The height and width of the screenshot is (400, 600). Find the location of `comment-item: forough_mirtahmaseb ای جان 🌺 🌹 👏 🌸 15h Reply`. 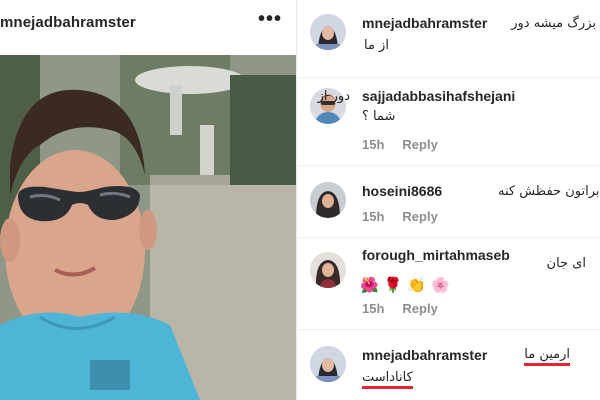

comment-item: forough_mirtahmaseb ای جان 🌺 🌹 👏 🌸 15h Reply is located at coordinates (449, 284).